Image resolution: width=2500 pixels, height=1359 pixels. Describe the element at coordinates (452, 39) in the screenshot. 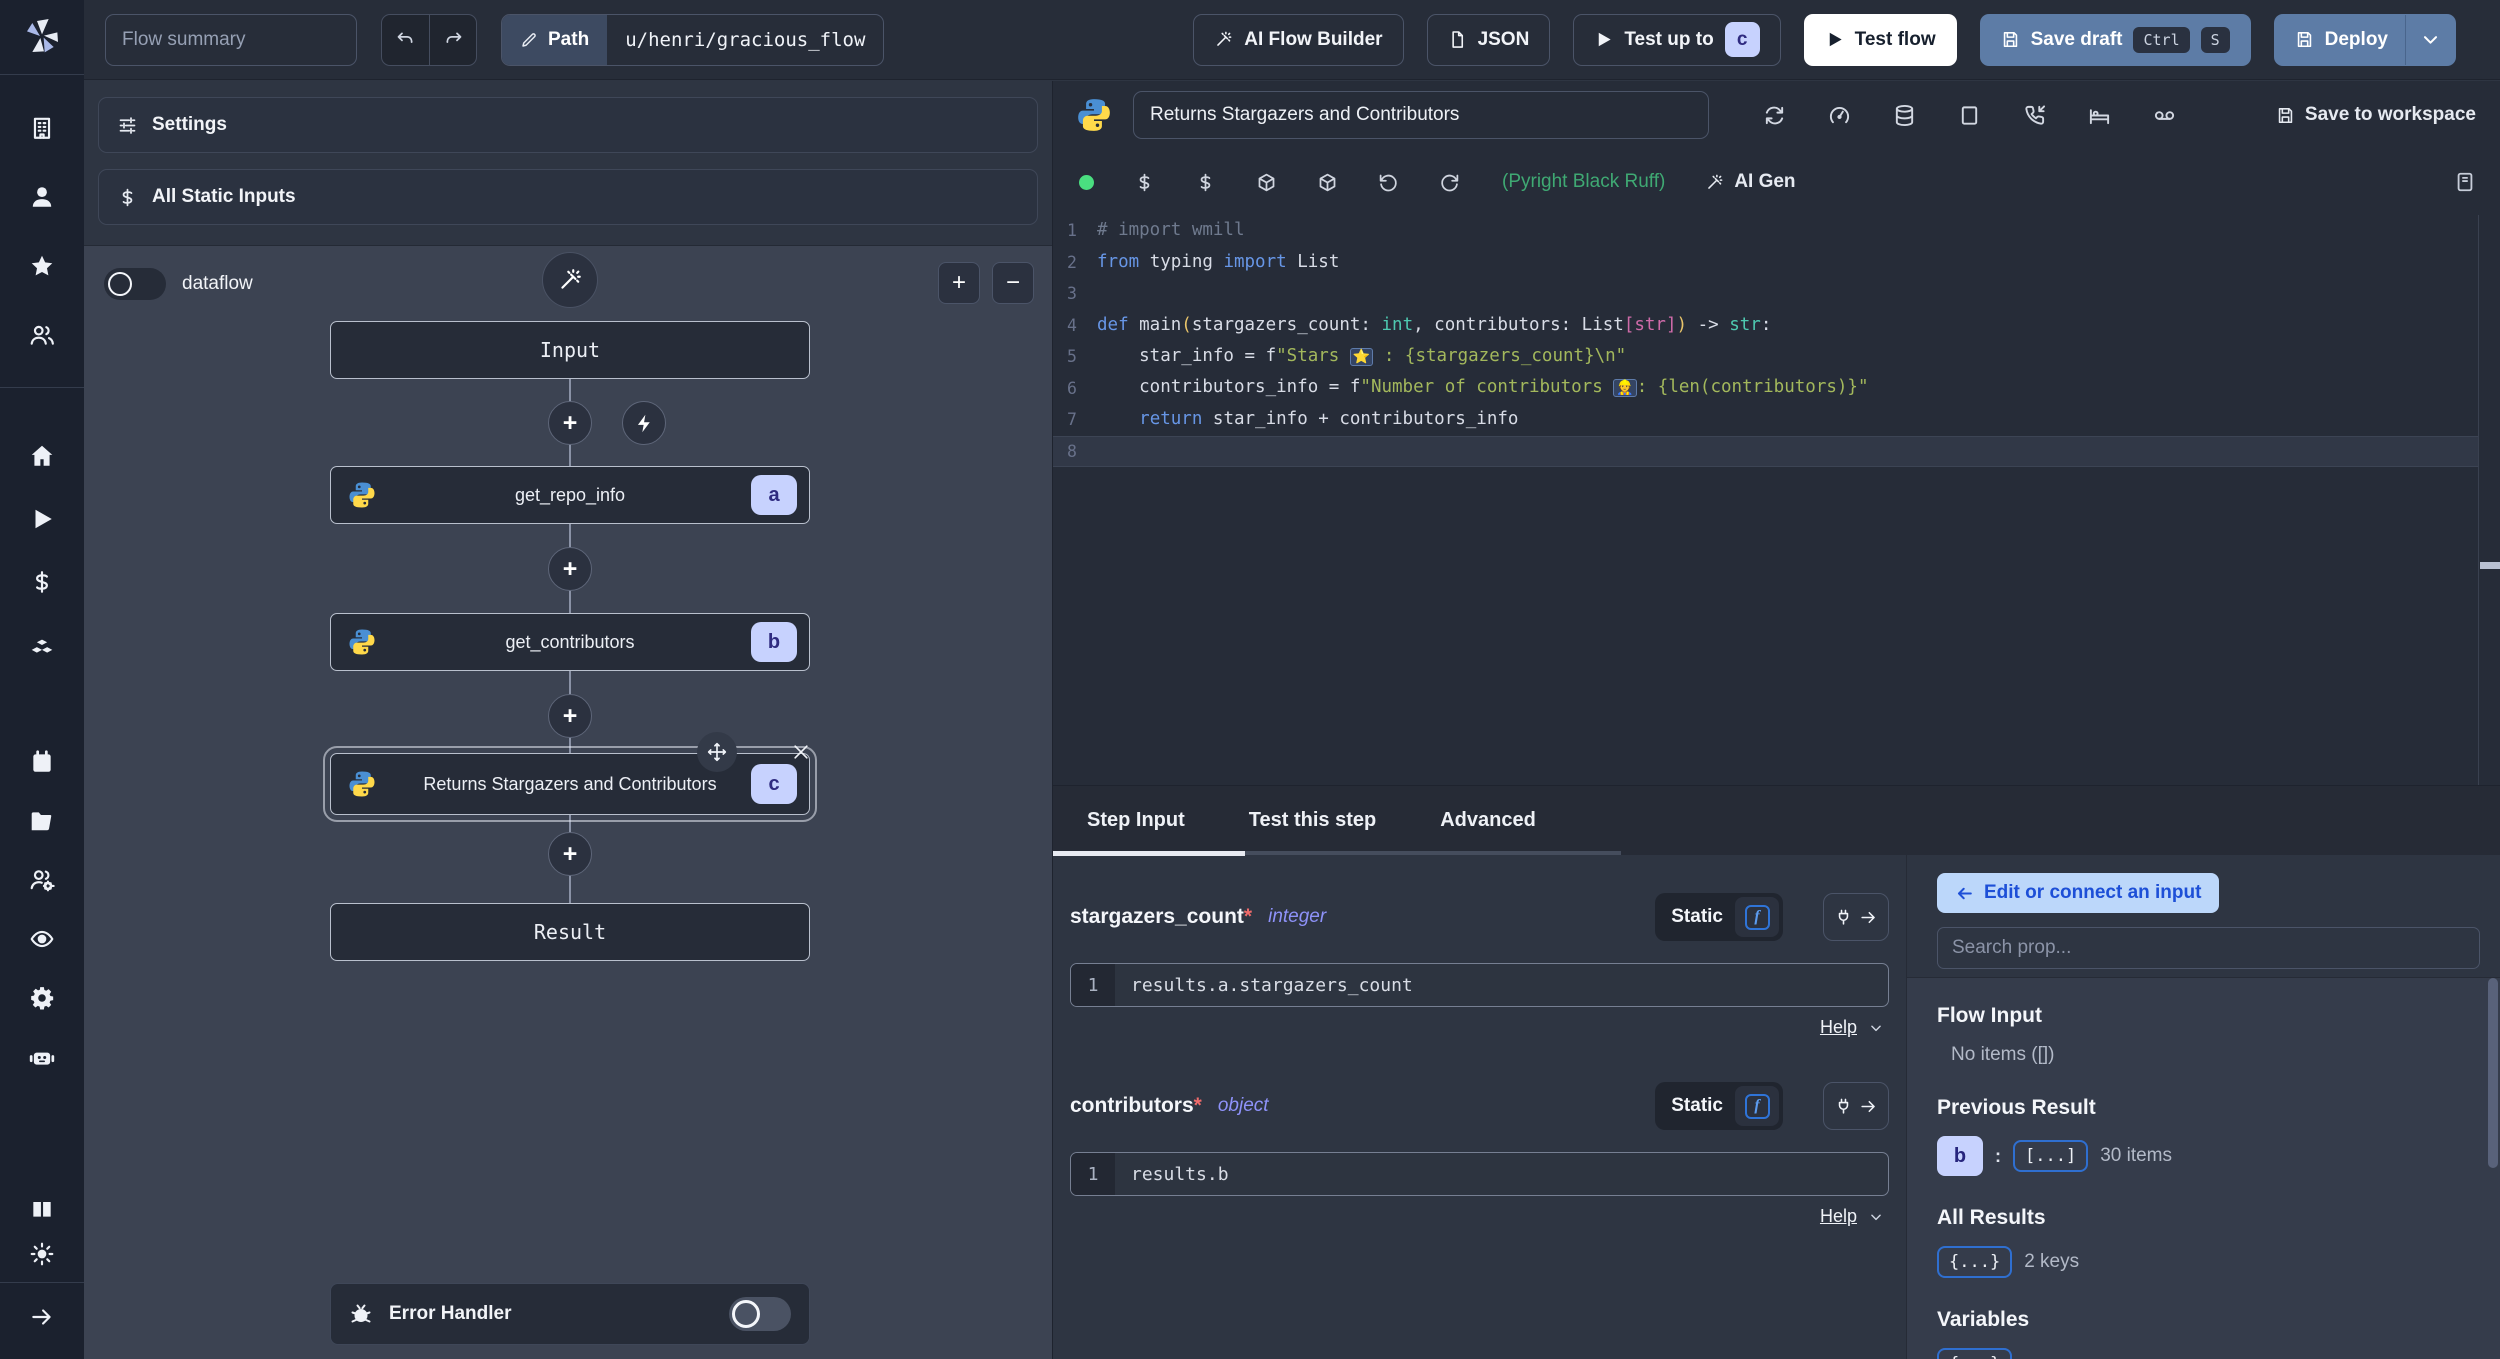

I see `redo-button` at that location.